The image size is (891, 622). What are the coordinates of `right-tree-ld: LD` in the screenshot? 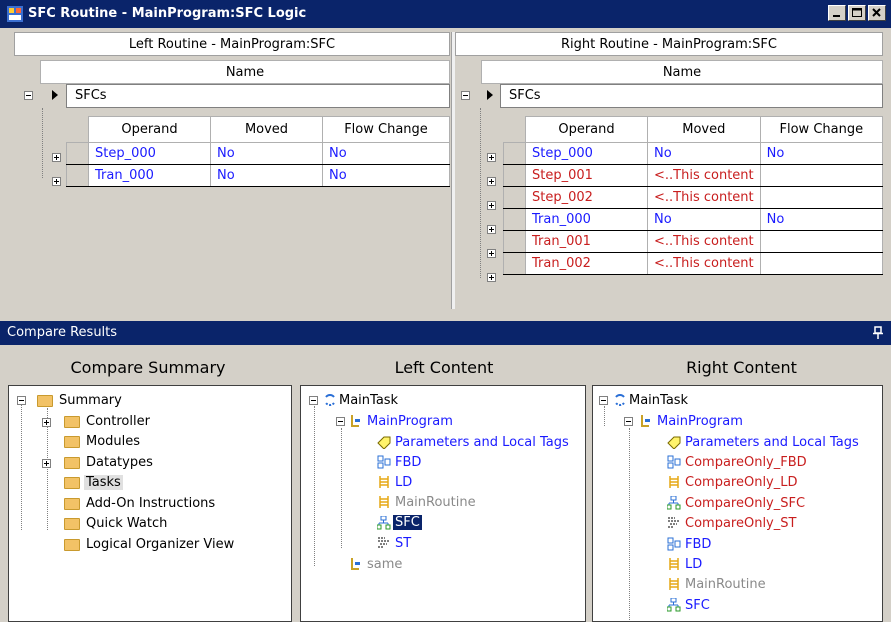 It's located at (693, 564).